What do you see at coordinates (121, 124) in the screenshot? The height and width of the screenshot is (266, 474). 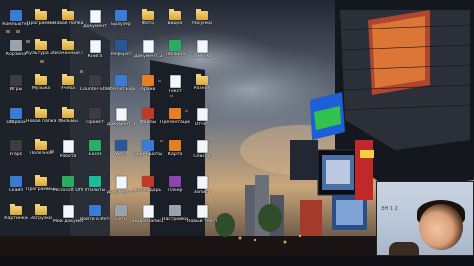 I see `desktop-icon-label: Документ 3` at bounding box center [121, 124].